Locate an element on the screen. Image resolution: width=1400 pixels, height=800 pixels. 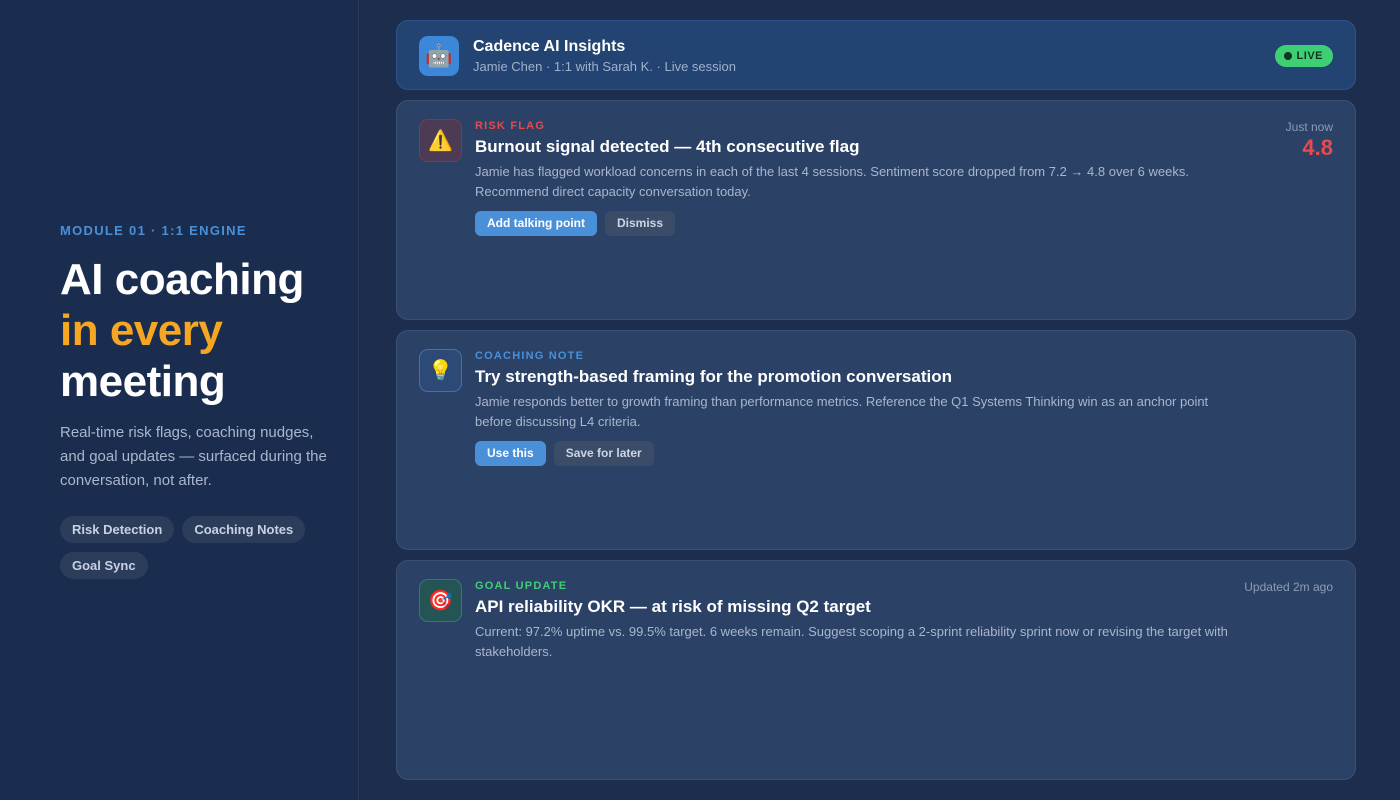
robot-icon: 🤖 is located at coordinates (439, 56).